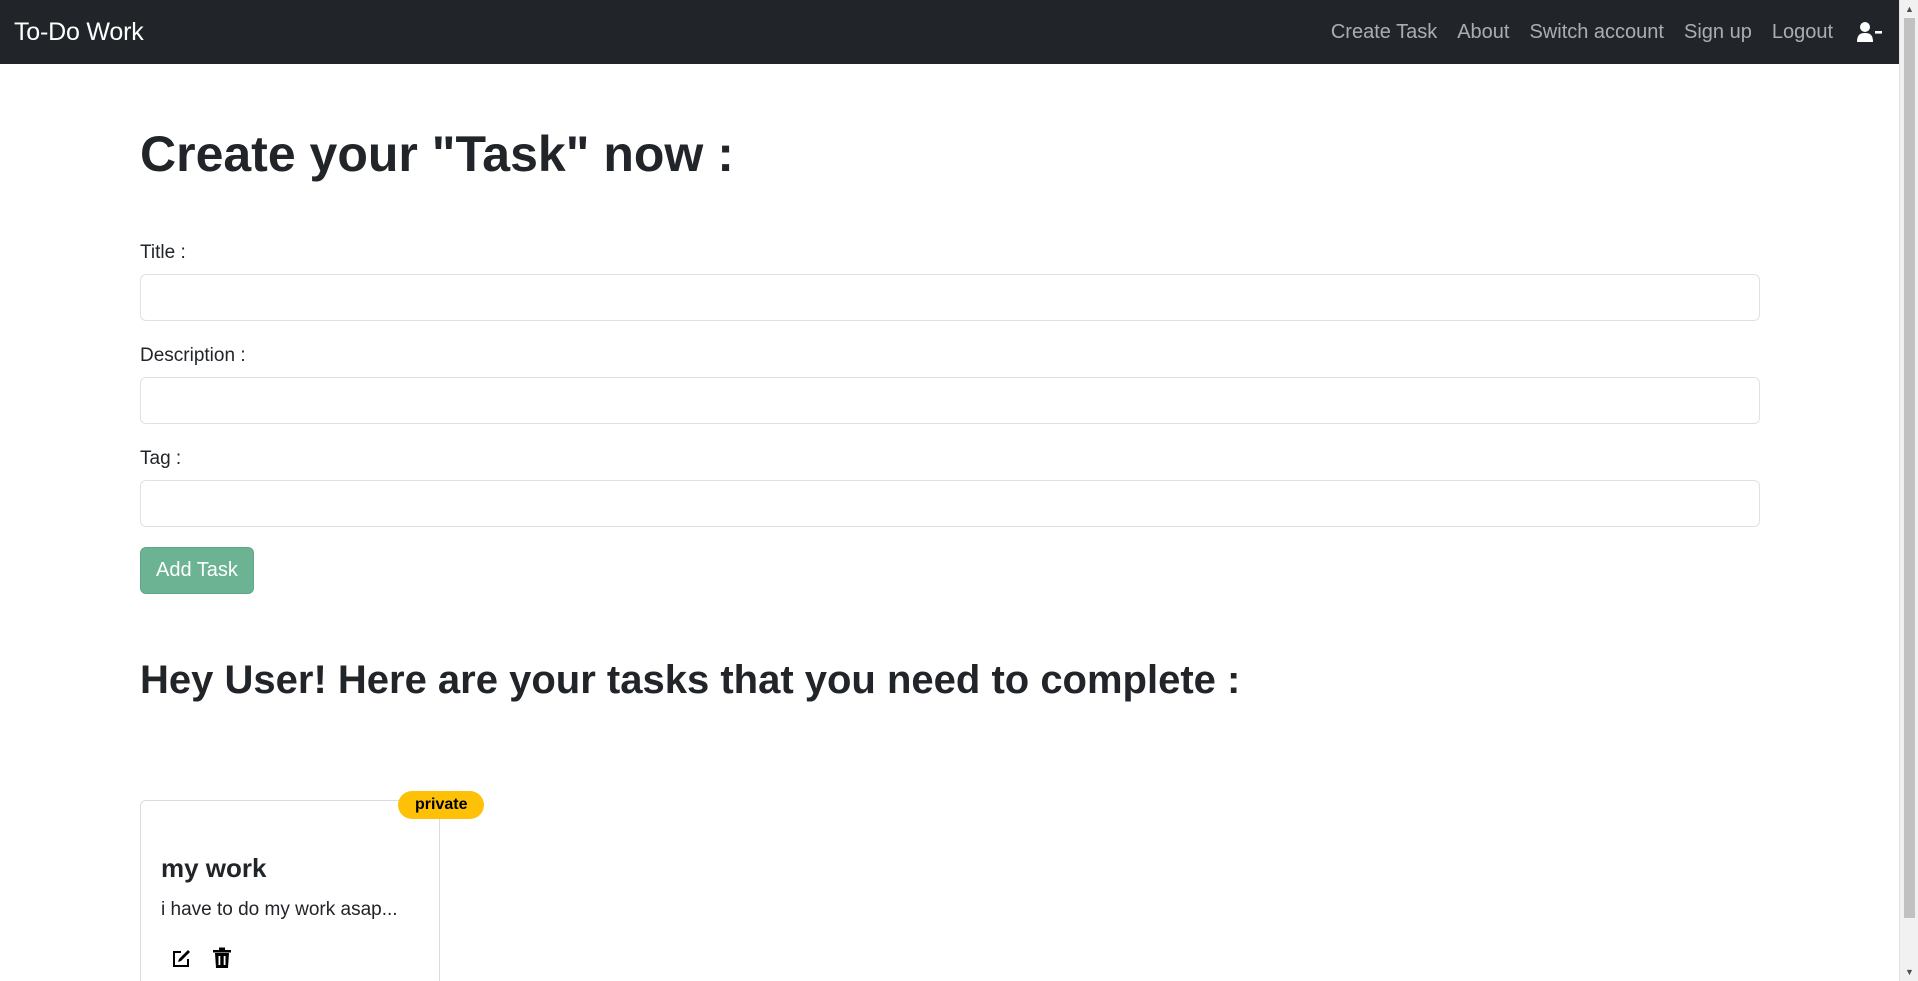 Image resolution: width=1918 pixels, height=981 pixels. Describe the element at coordinates (1870, 32) in the screenshot. I see `user-minus-icon` at that location.